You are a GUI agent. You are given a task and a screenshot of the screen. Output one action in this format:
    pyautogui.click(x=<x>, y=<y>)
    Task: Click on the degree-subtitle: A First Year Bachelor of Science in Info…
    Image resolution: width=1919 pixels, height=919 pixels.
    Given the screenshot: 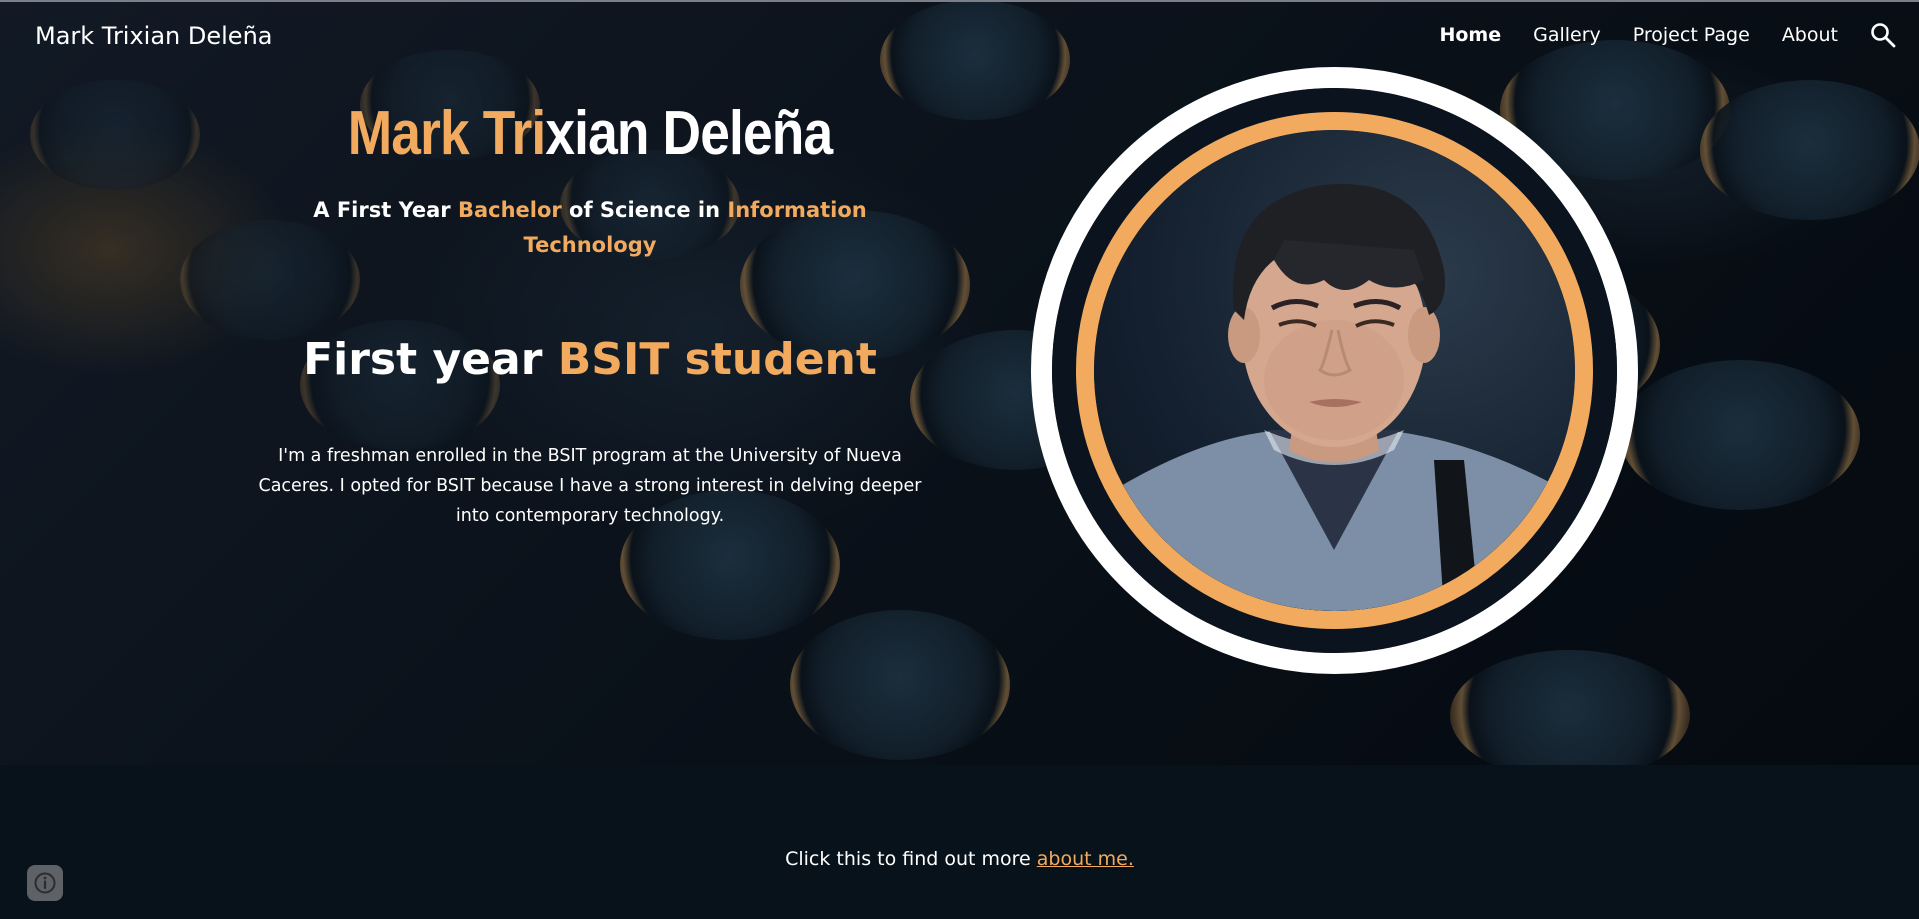 What is the action you would take?
    pyautogui.click(x=590, y=228)
    